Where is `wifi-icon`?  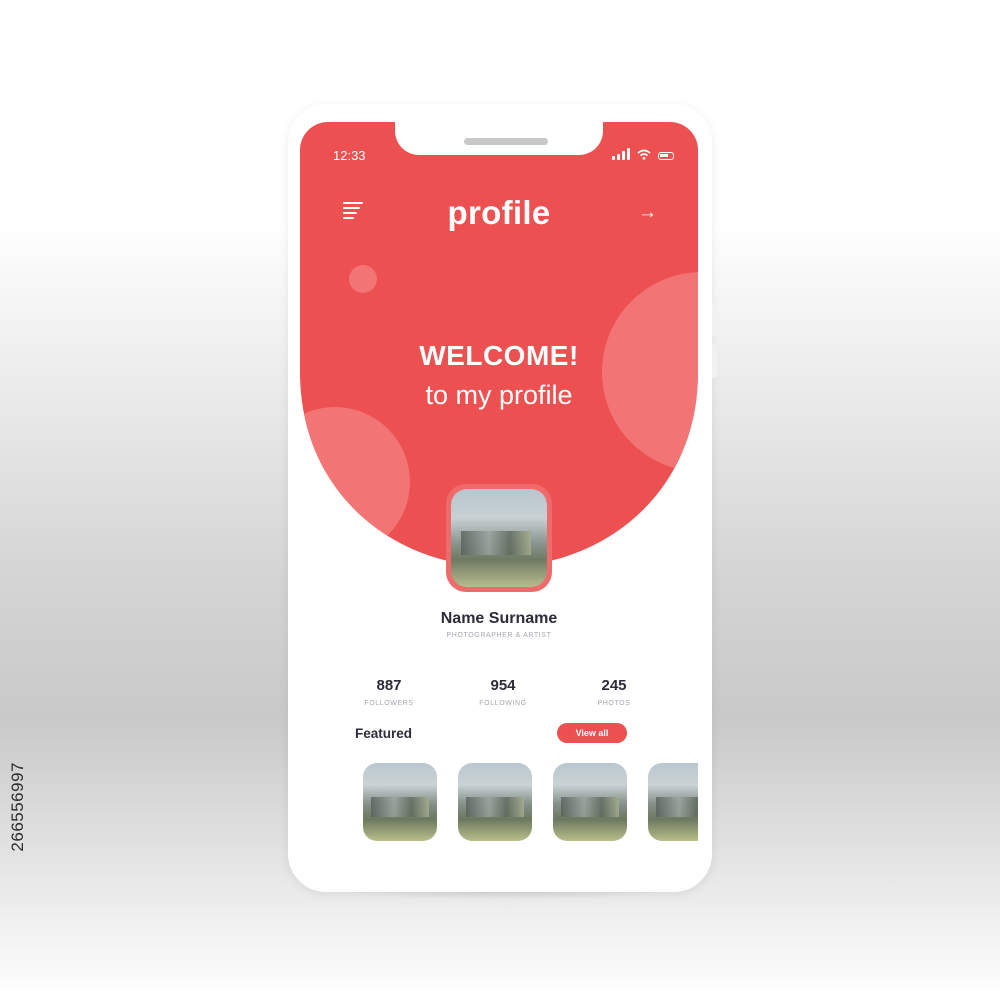 wifi-icon is located at coordinates (644, 154).